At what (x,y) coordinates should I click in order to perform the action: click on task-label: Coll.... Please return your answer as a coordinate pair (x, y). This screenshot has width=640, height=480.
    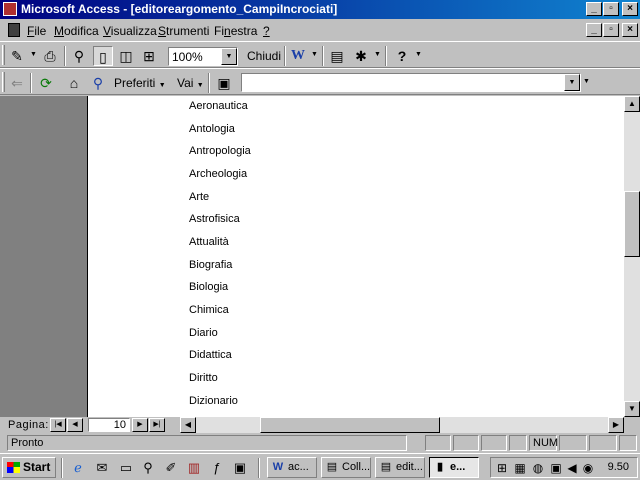
    Looking at the image, I should click on (356, 467).